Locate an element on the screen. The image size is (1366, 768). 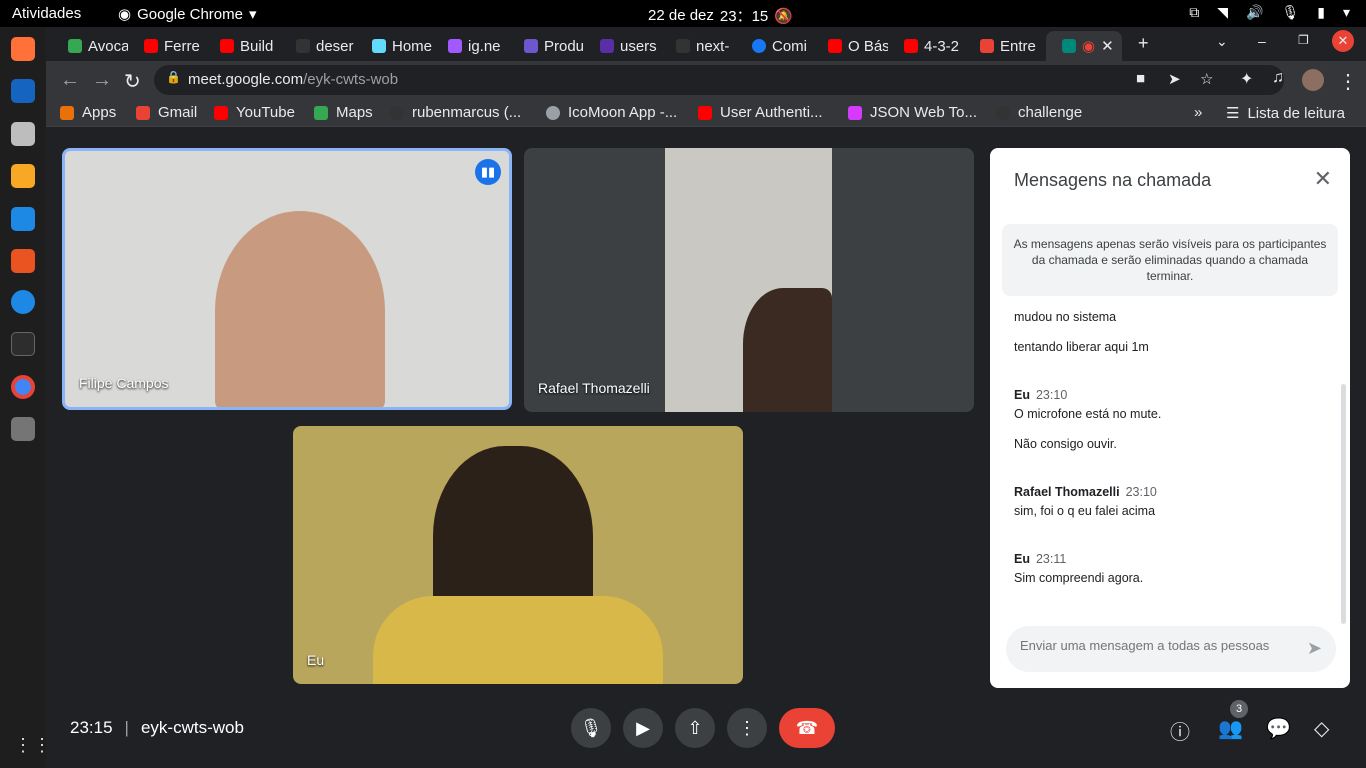
tab: 4-3-2 is located at coordinates (926, 46).